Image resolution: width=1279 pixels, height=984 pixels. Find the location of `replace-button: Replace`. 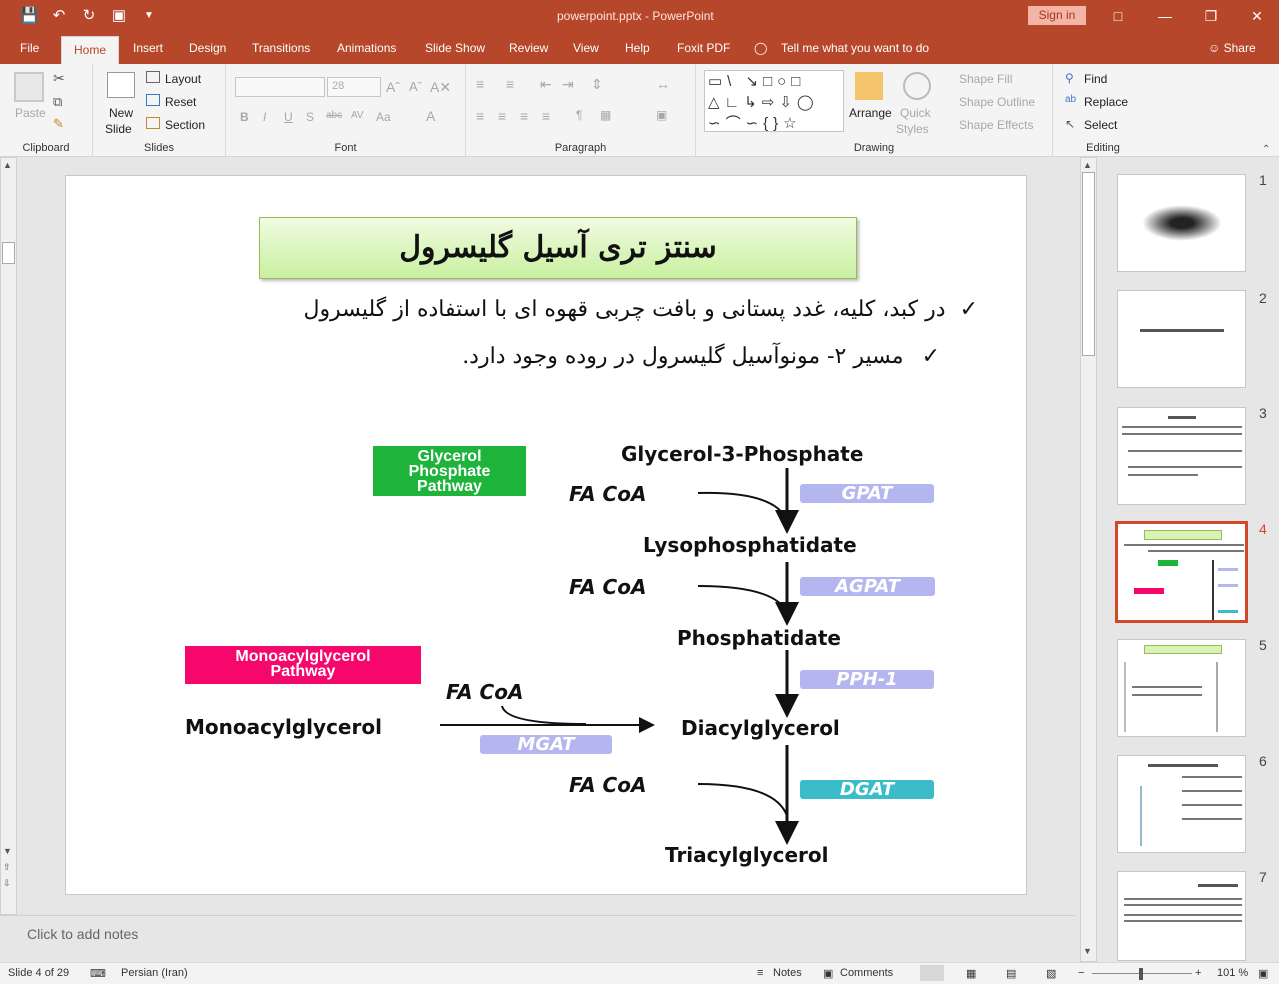

replace-button: Replace is located at coordinates (1106, 102).